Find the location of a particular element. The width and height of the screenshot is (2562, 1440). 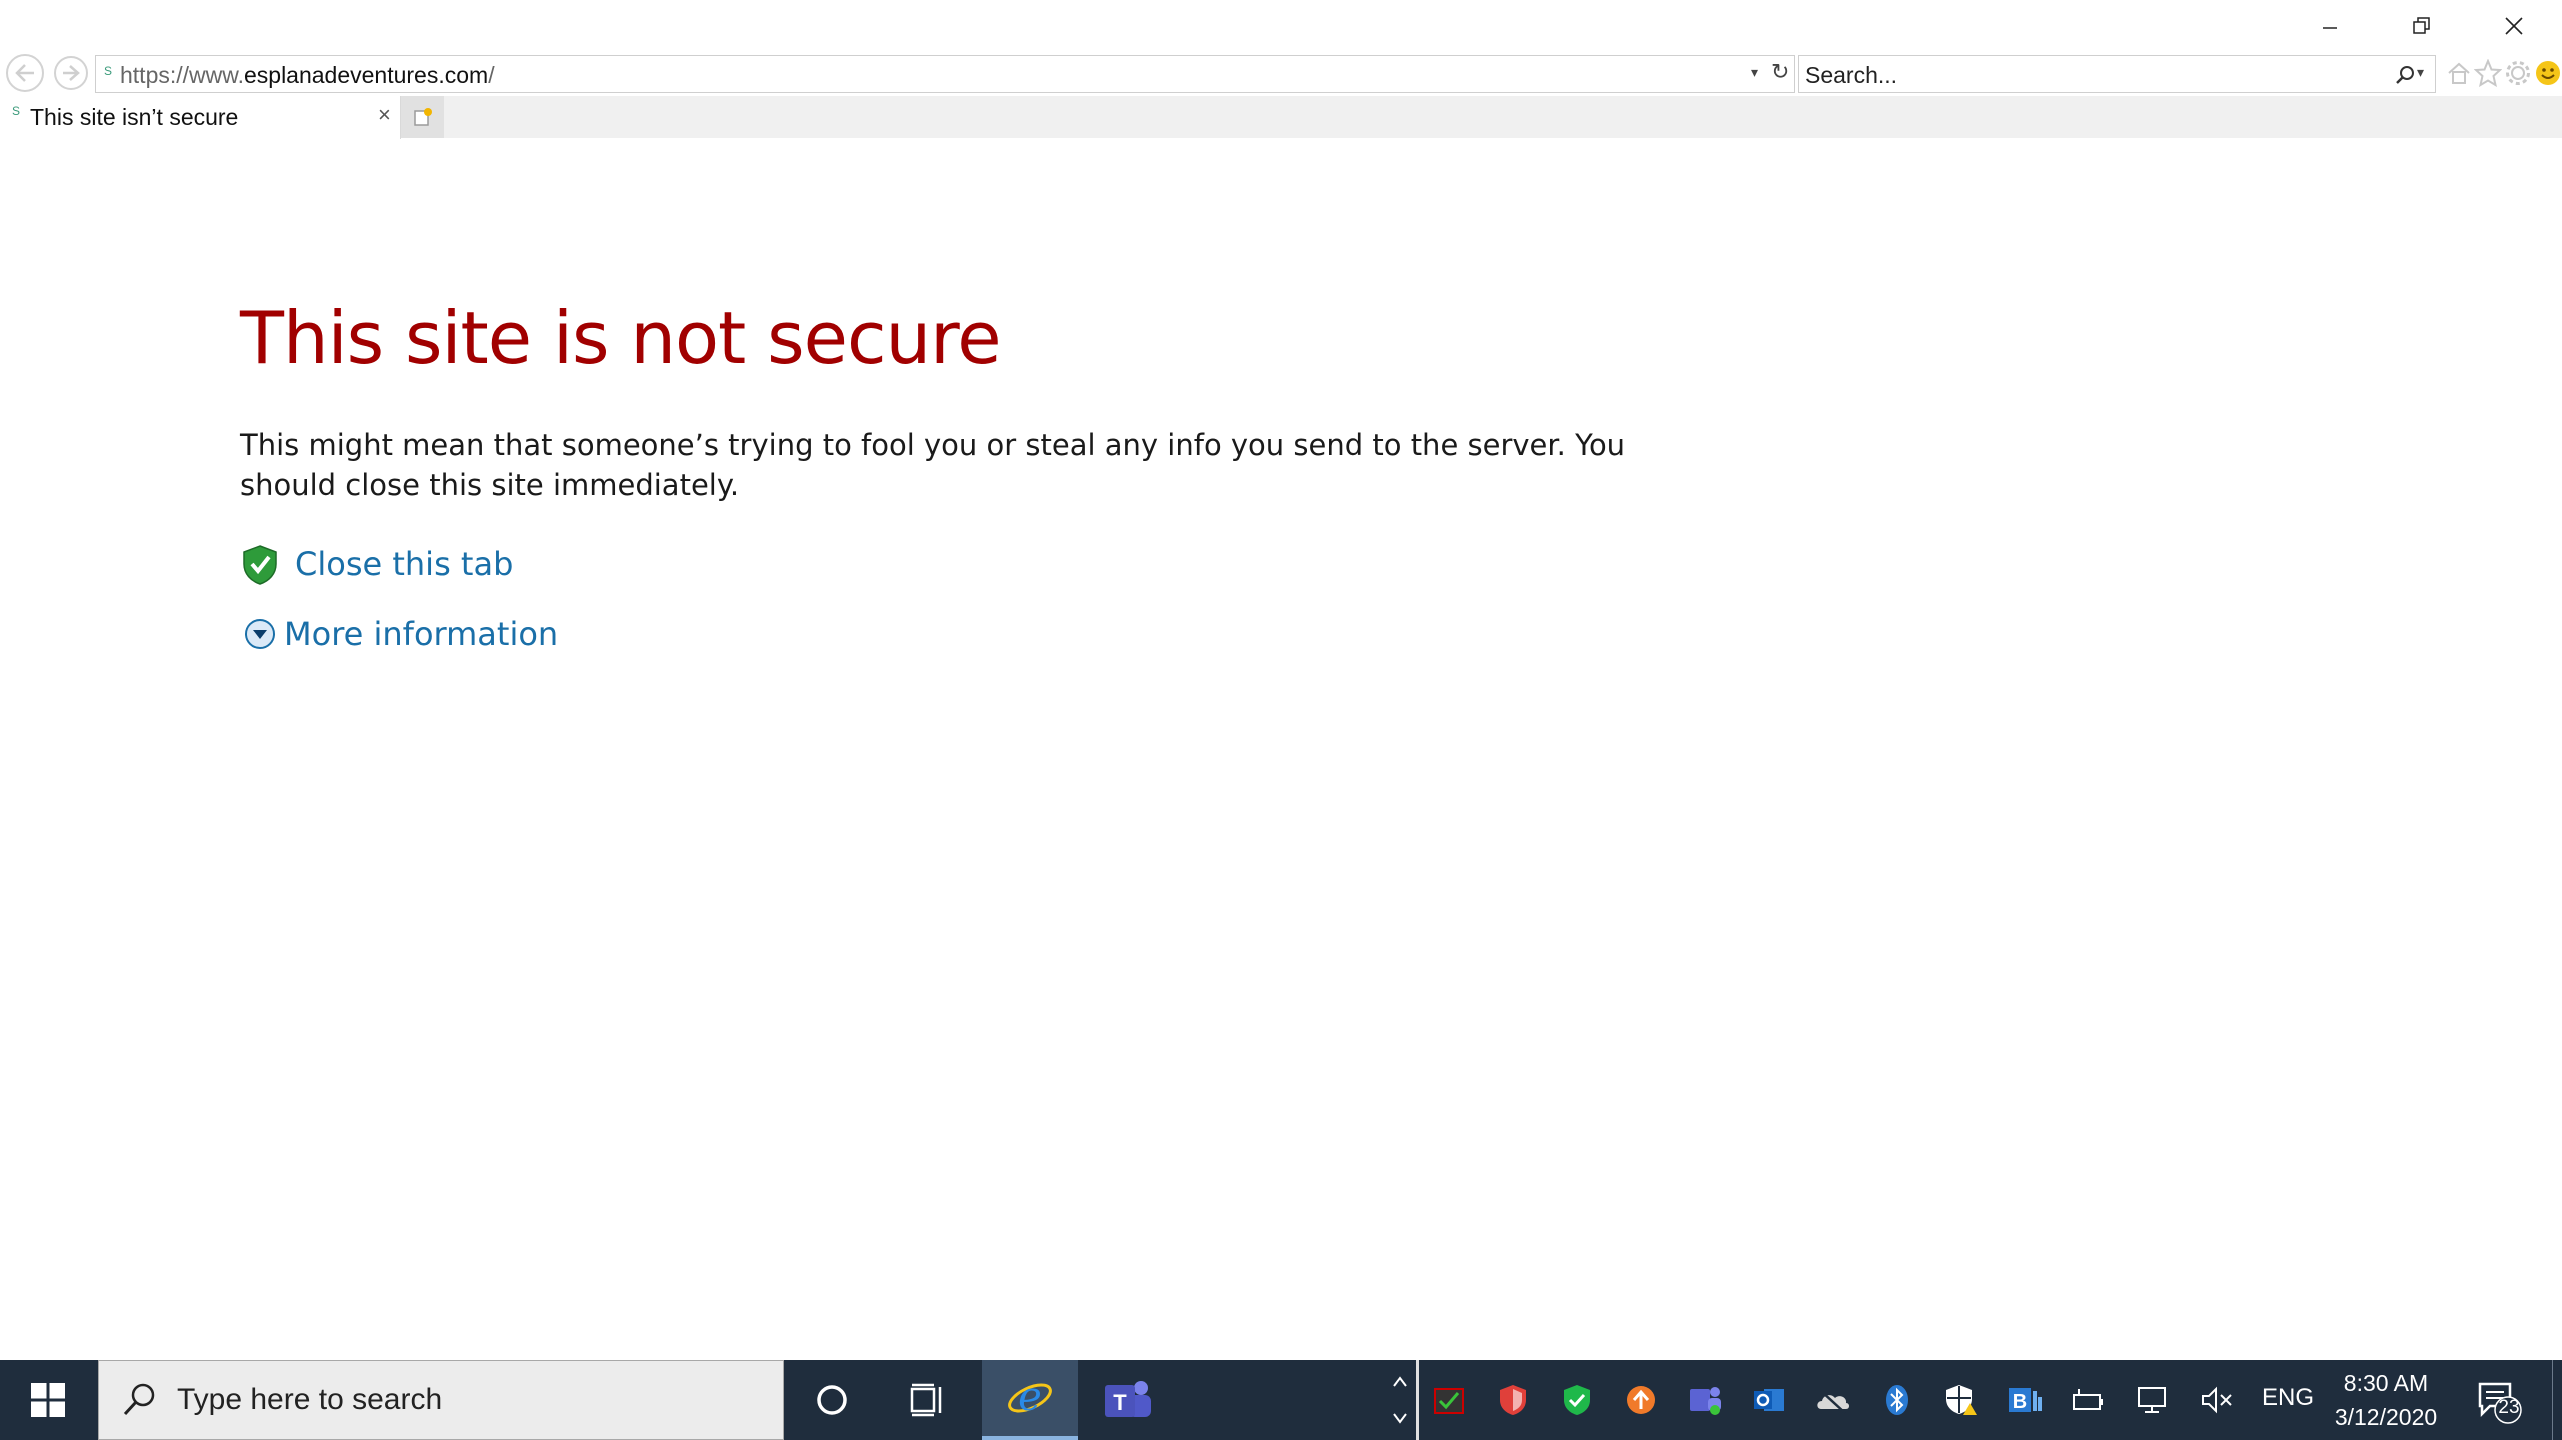

svg-text: e is located at coordinates (1030, 1397).